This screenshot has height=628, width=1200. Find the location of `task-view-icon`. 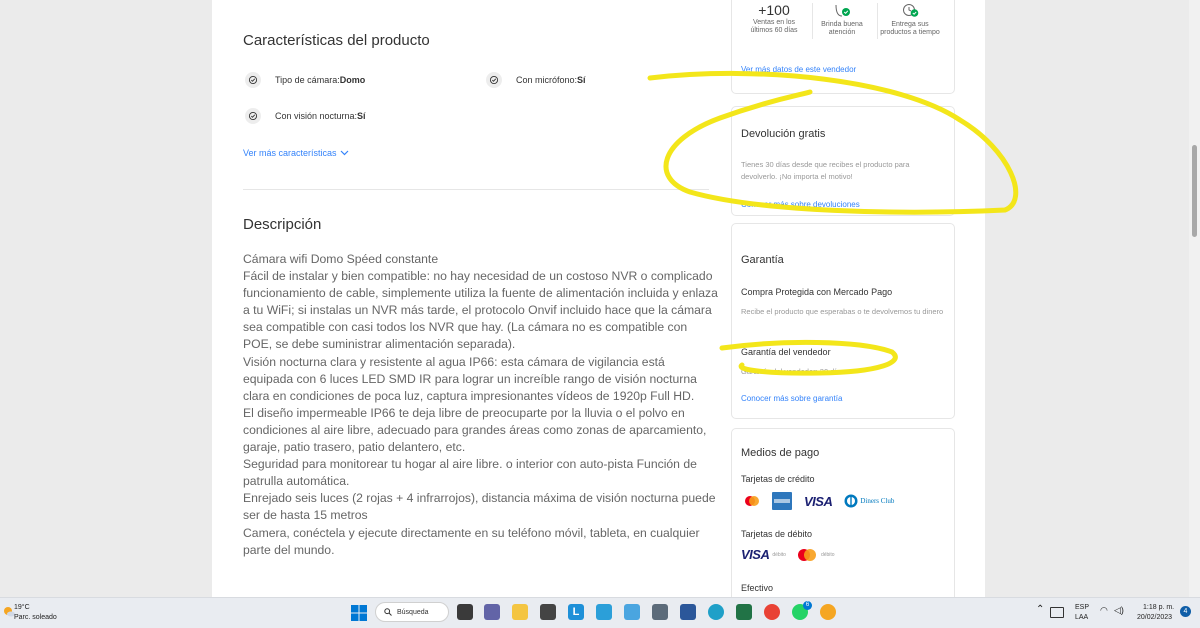

task-view-icon is located at coordinates (465, 612).